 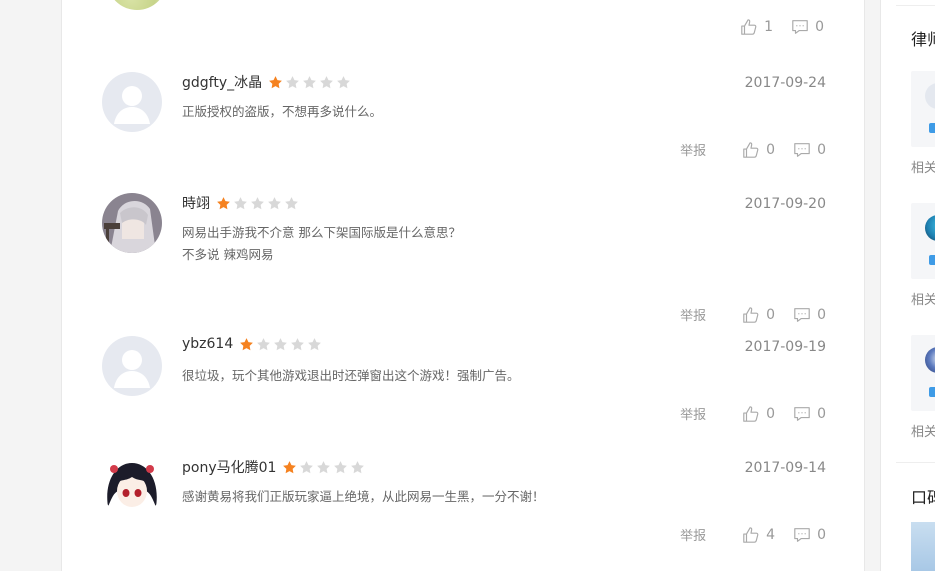 What do you see at coordinates (771, 534) in the screenshot?
I see `like-count: 4` at bounding box center [771, 534].